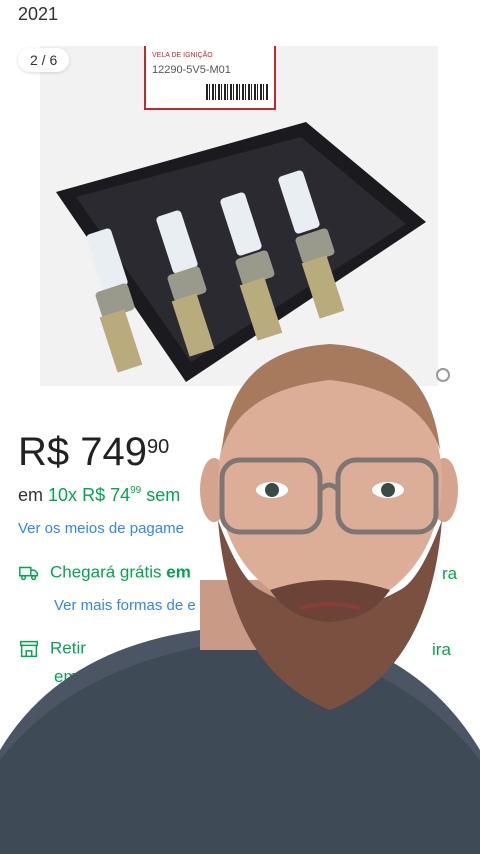 This screenshot has height=854, width=480. Describe the element at coordinates (191, 70) in the screenshot. I see `box-label-code: 12290-5V5-M01` at that location.